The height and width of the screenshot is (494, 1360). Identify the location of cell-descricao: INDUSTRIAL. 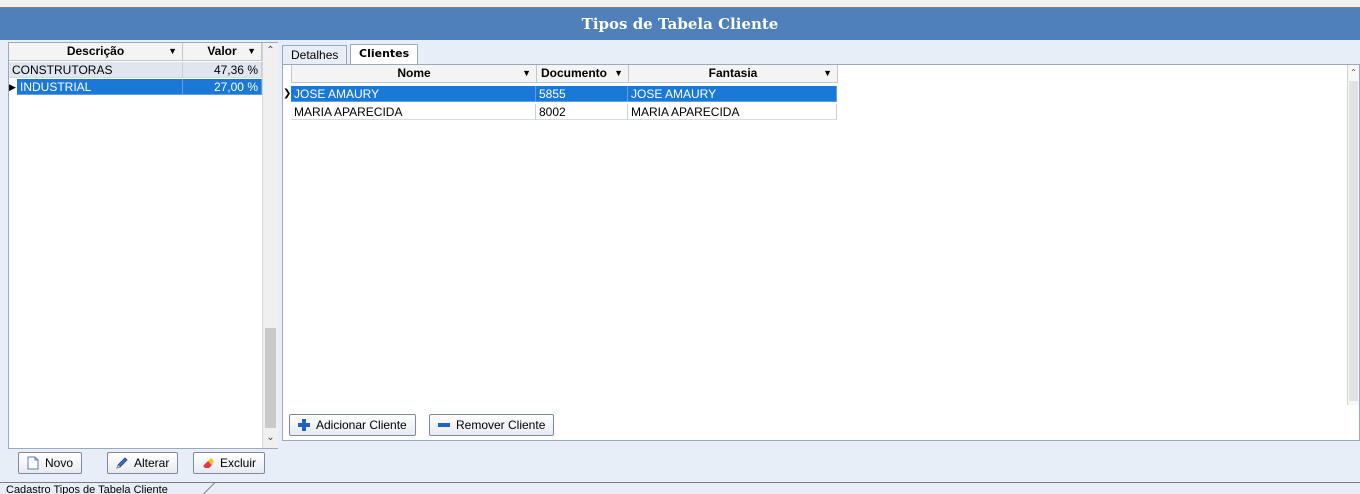
(100, 87).